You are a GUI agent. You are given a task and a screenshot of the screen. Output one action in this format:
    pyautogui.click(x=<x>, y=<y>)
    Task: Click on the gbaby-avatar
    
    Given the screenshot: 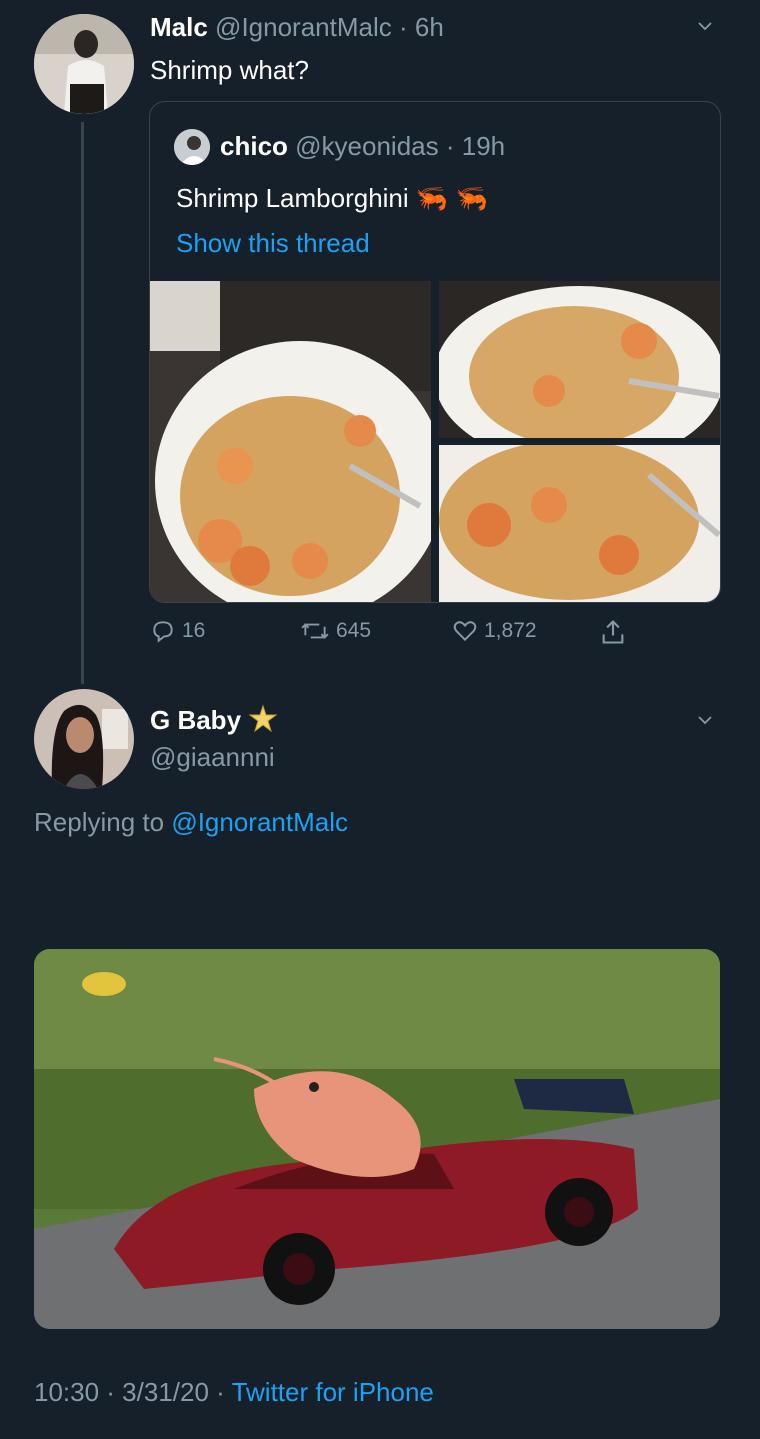 What is the action you would take?
    pyautogui.click(x=84, y=739)
    